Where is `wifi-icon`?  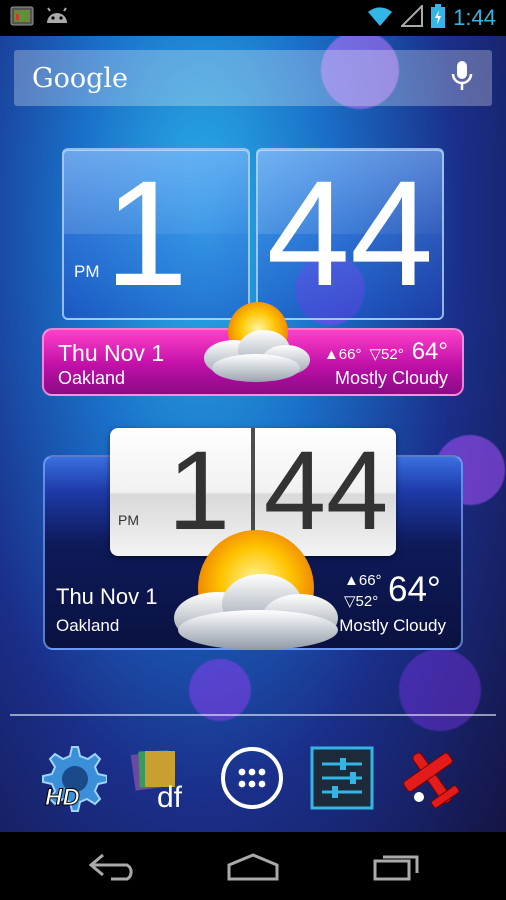
wifi-icon is located at coordinates (380, 18).